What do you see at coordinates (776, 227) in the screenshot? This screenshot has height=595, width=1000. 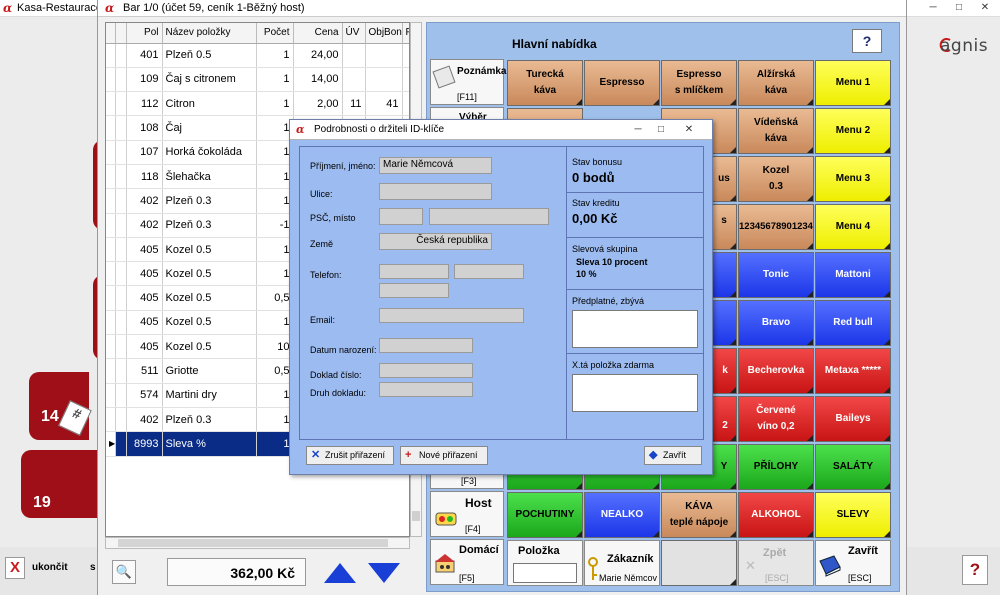 I see `tile-long-name: 12345678901234` at bounding box center [776, 227].